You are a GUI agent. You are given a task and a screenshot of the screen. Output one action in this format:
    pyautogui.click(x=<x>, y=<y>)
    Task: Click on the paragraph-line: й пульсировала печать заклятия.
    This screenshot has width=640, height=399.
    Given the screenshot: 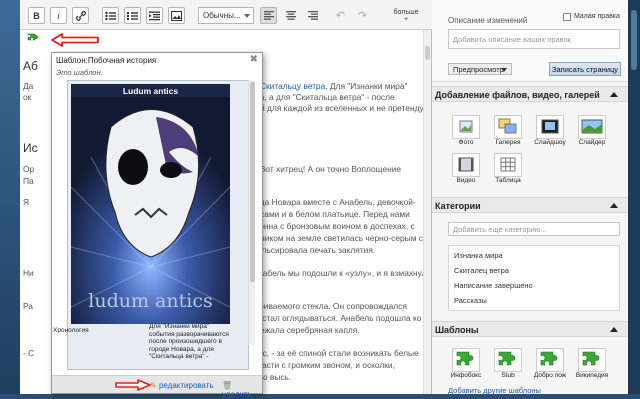 What is the action you would take?
    pyautogui.click(x=311, y=250)
    